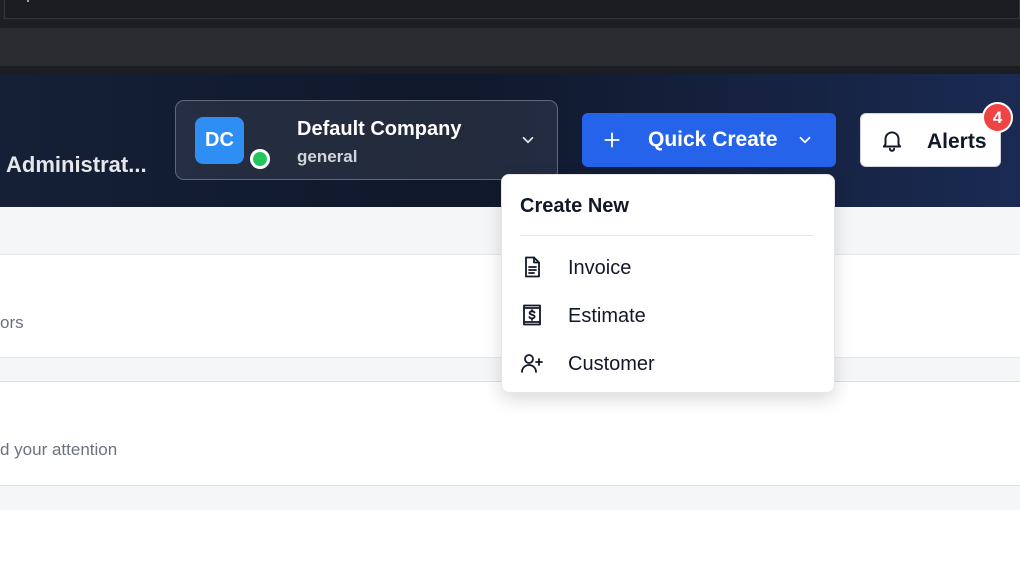 Image resolution: width=1020 pixels, height=568 pixels. Describe the element at coordinates (612, 140) in the screenshot. I see `plus-icon` at that location.